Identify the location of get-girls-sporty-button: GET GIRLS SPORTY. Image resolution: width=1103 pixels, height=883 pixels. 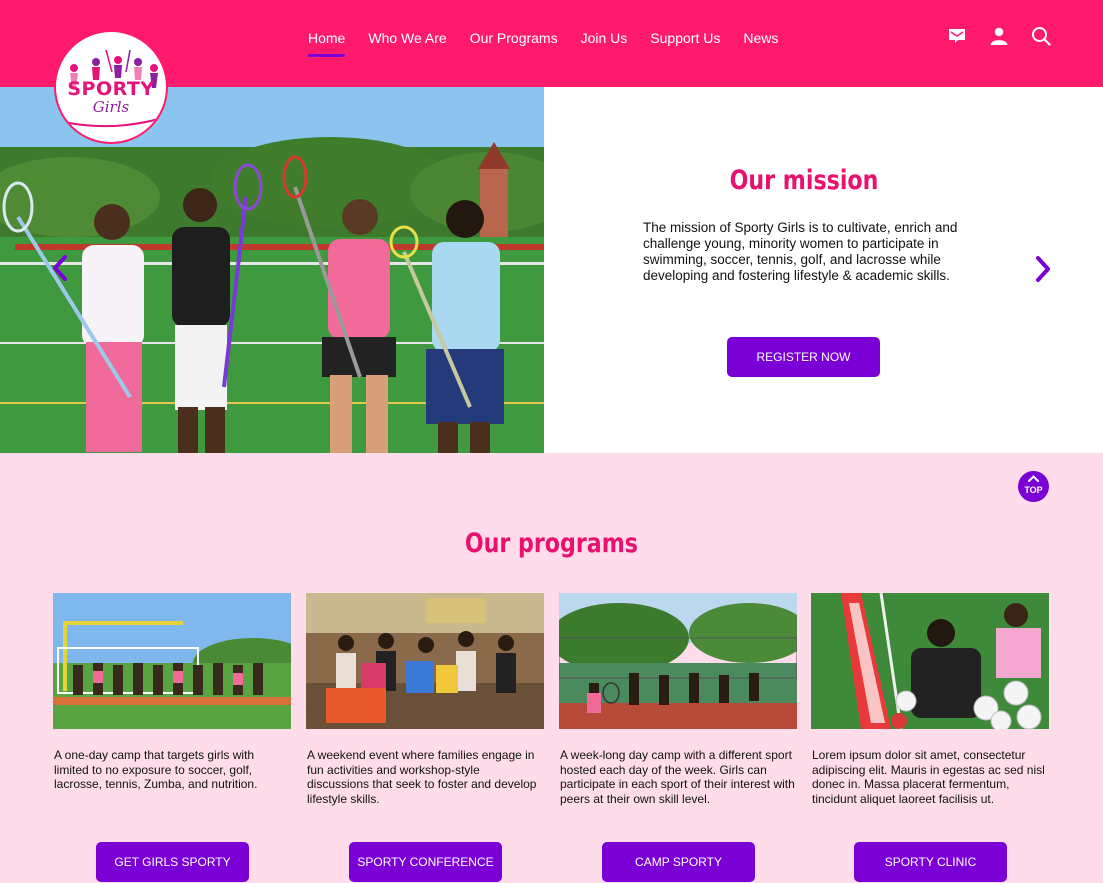
(172, 862).